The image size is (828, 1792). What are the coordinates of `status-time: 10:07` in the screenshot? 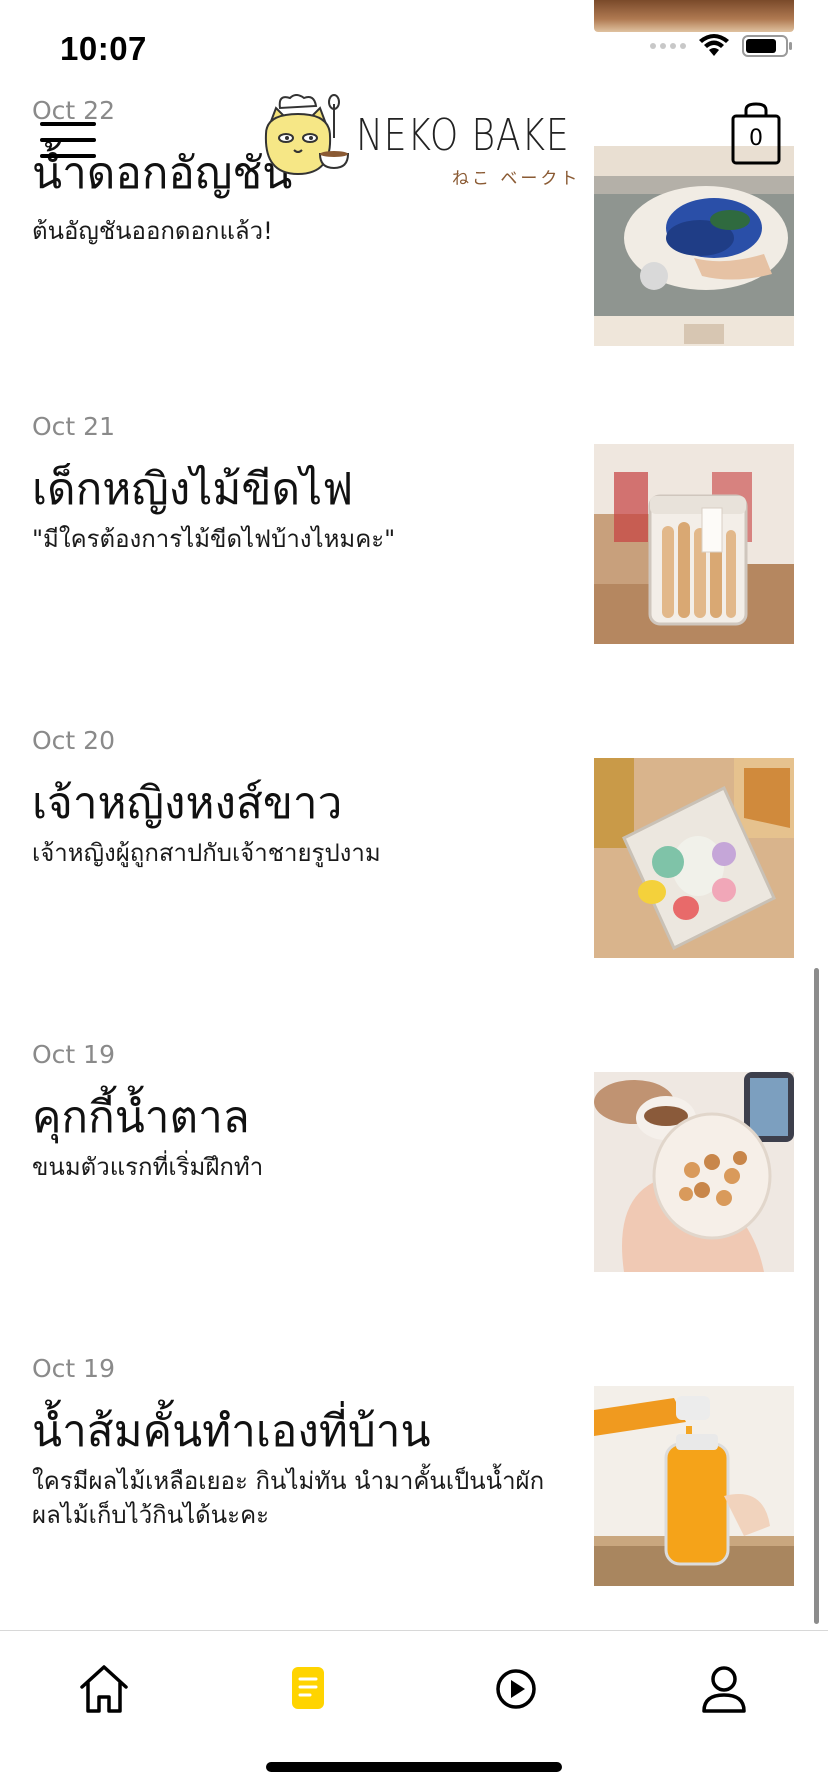 It's located at (103, 48).